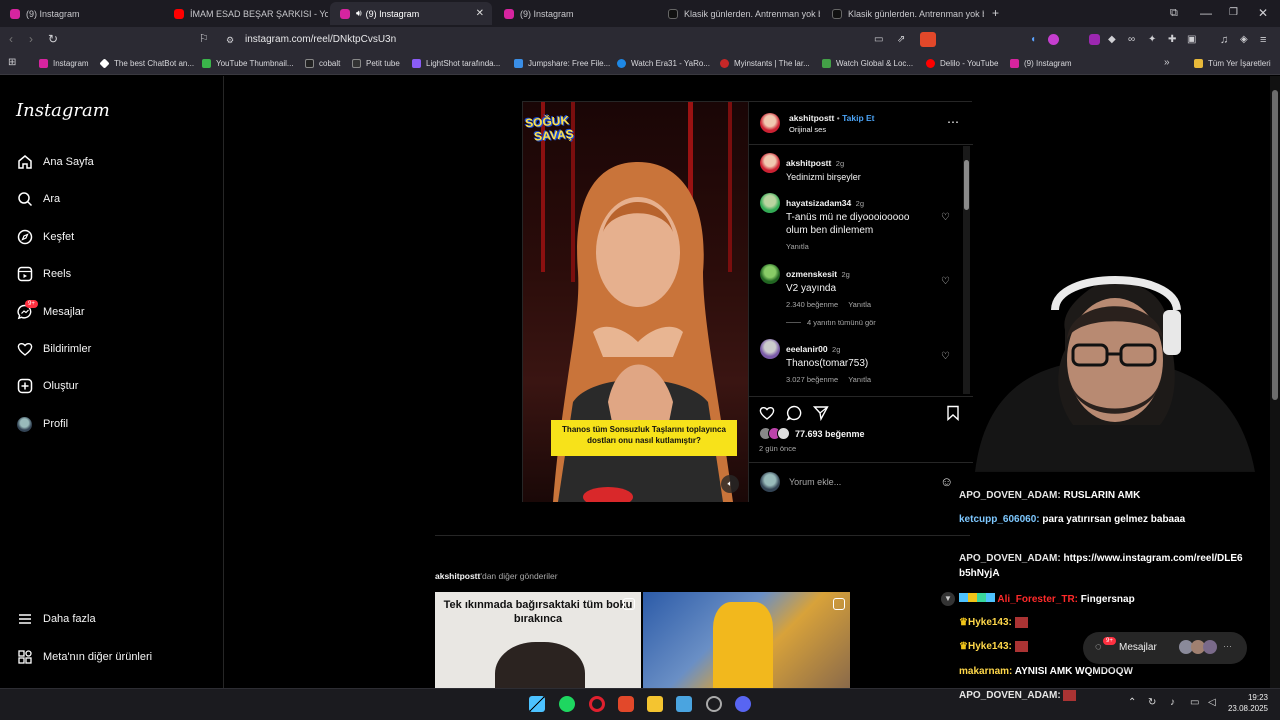 This screenshot has width=1280, height=720. What do you see at coordinates (830, 434) in the screenshot?
I see `like-count: 77.693 beğenme` at bounding box center [830, 434].